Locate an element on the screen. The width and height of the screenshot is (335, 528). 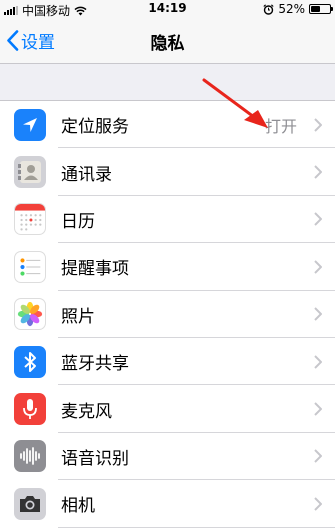
battery-level is located at coordinates (316, 9).